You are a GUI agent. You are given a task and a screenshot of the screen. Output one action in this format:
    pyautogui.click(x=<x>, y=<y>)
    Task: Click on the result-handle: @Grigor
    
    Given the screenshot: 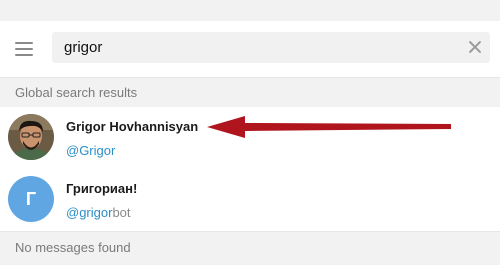 What is the action you would take?
    pyautogui.click(x=91, y=150)
    